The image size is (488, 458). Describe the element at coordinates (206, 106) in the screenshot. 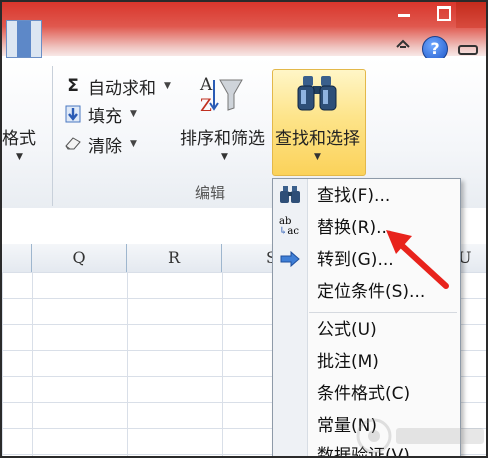

I see `svg-text: Z` at that location.